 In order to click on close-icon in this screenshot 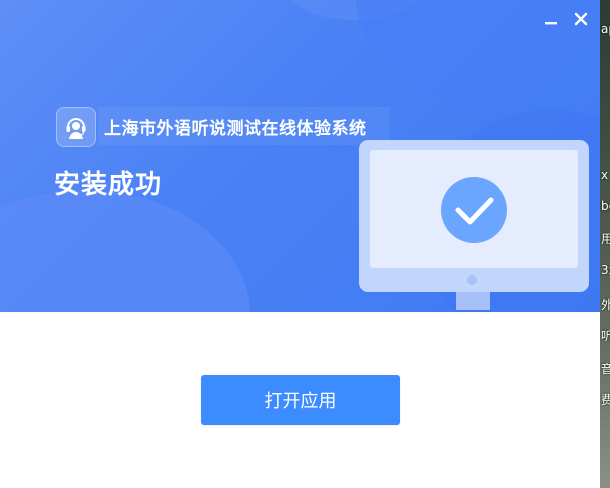, I will do `click(581, 19)`.